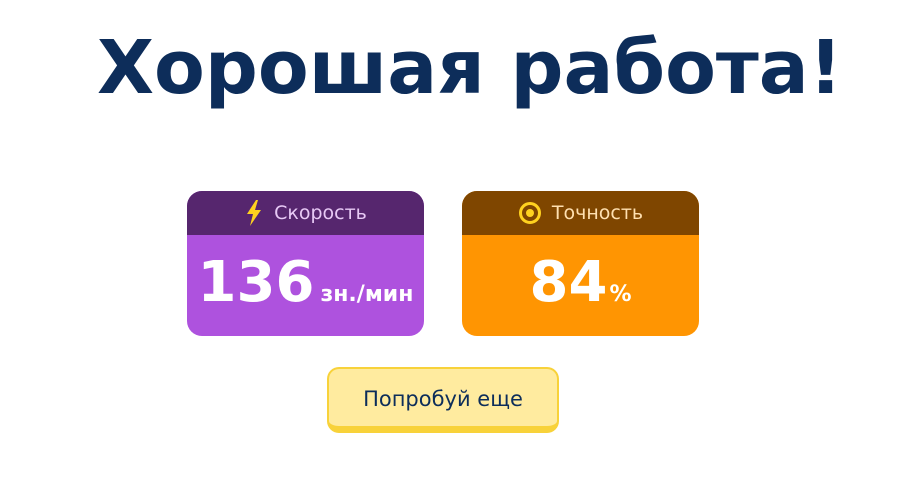 The image size is (903, 498). What do you see at coordinates (470, 68) in the screenshot?
I see `page-title: Хорошая работа!` at bounding box center [470, 68].